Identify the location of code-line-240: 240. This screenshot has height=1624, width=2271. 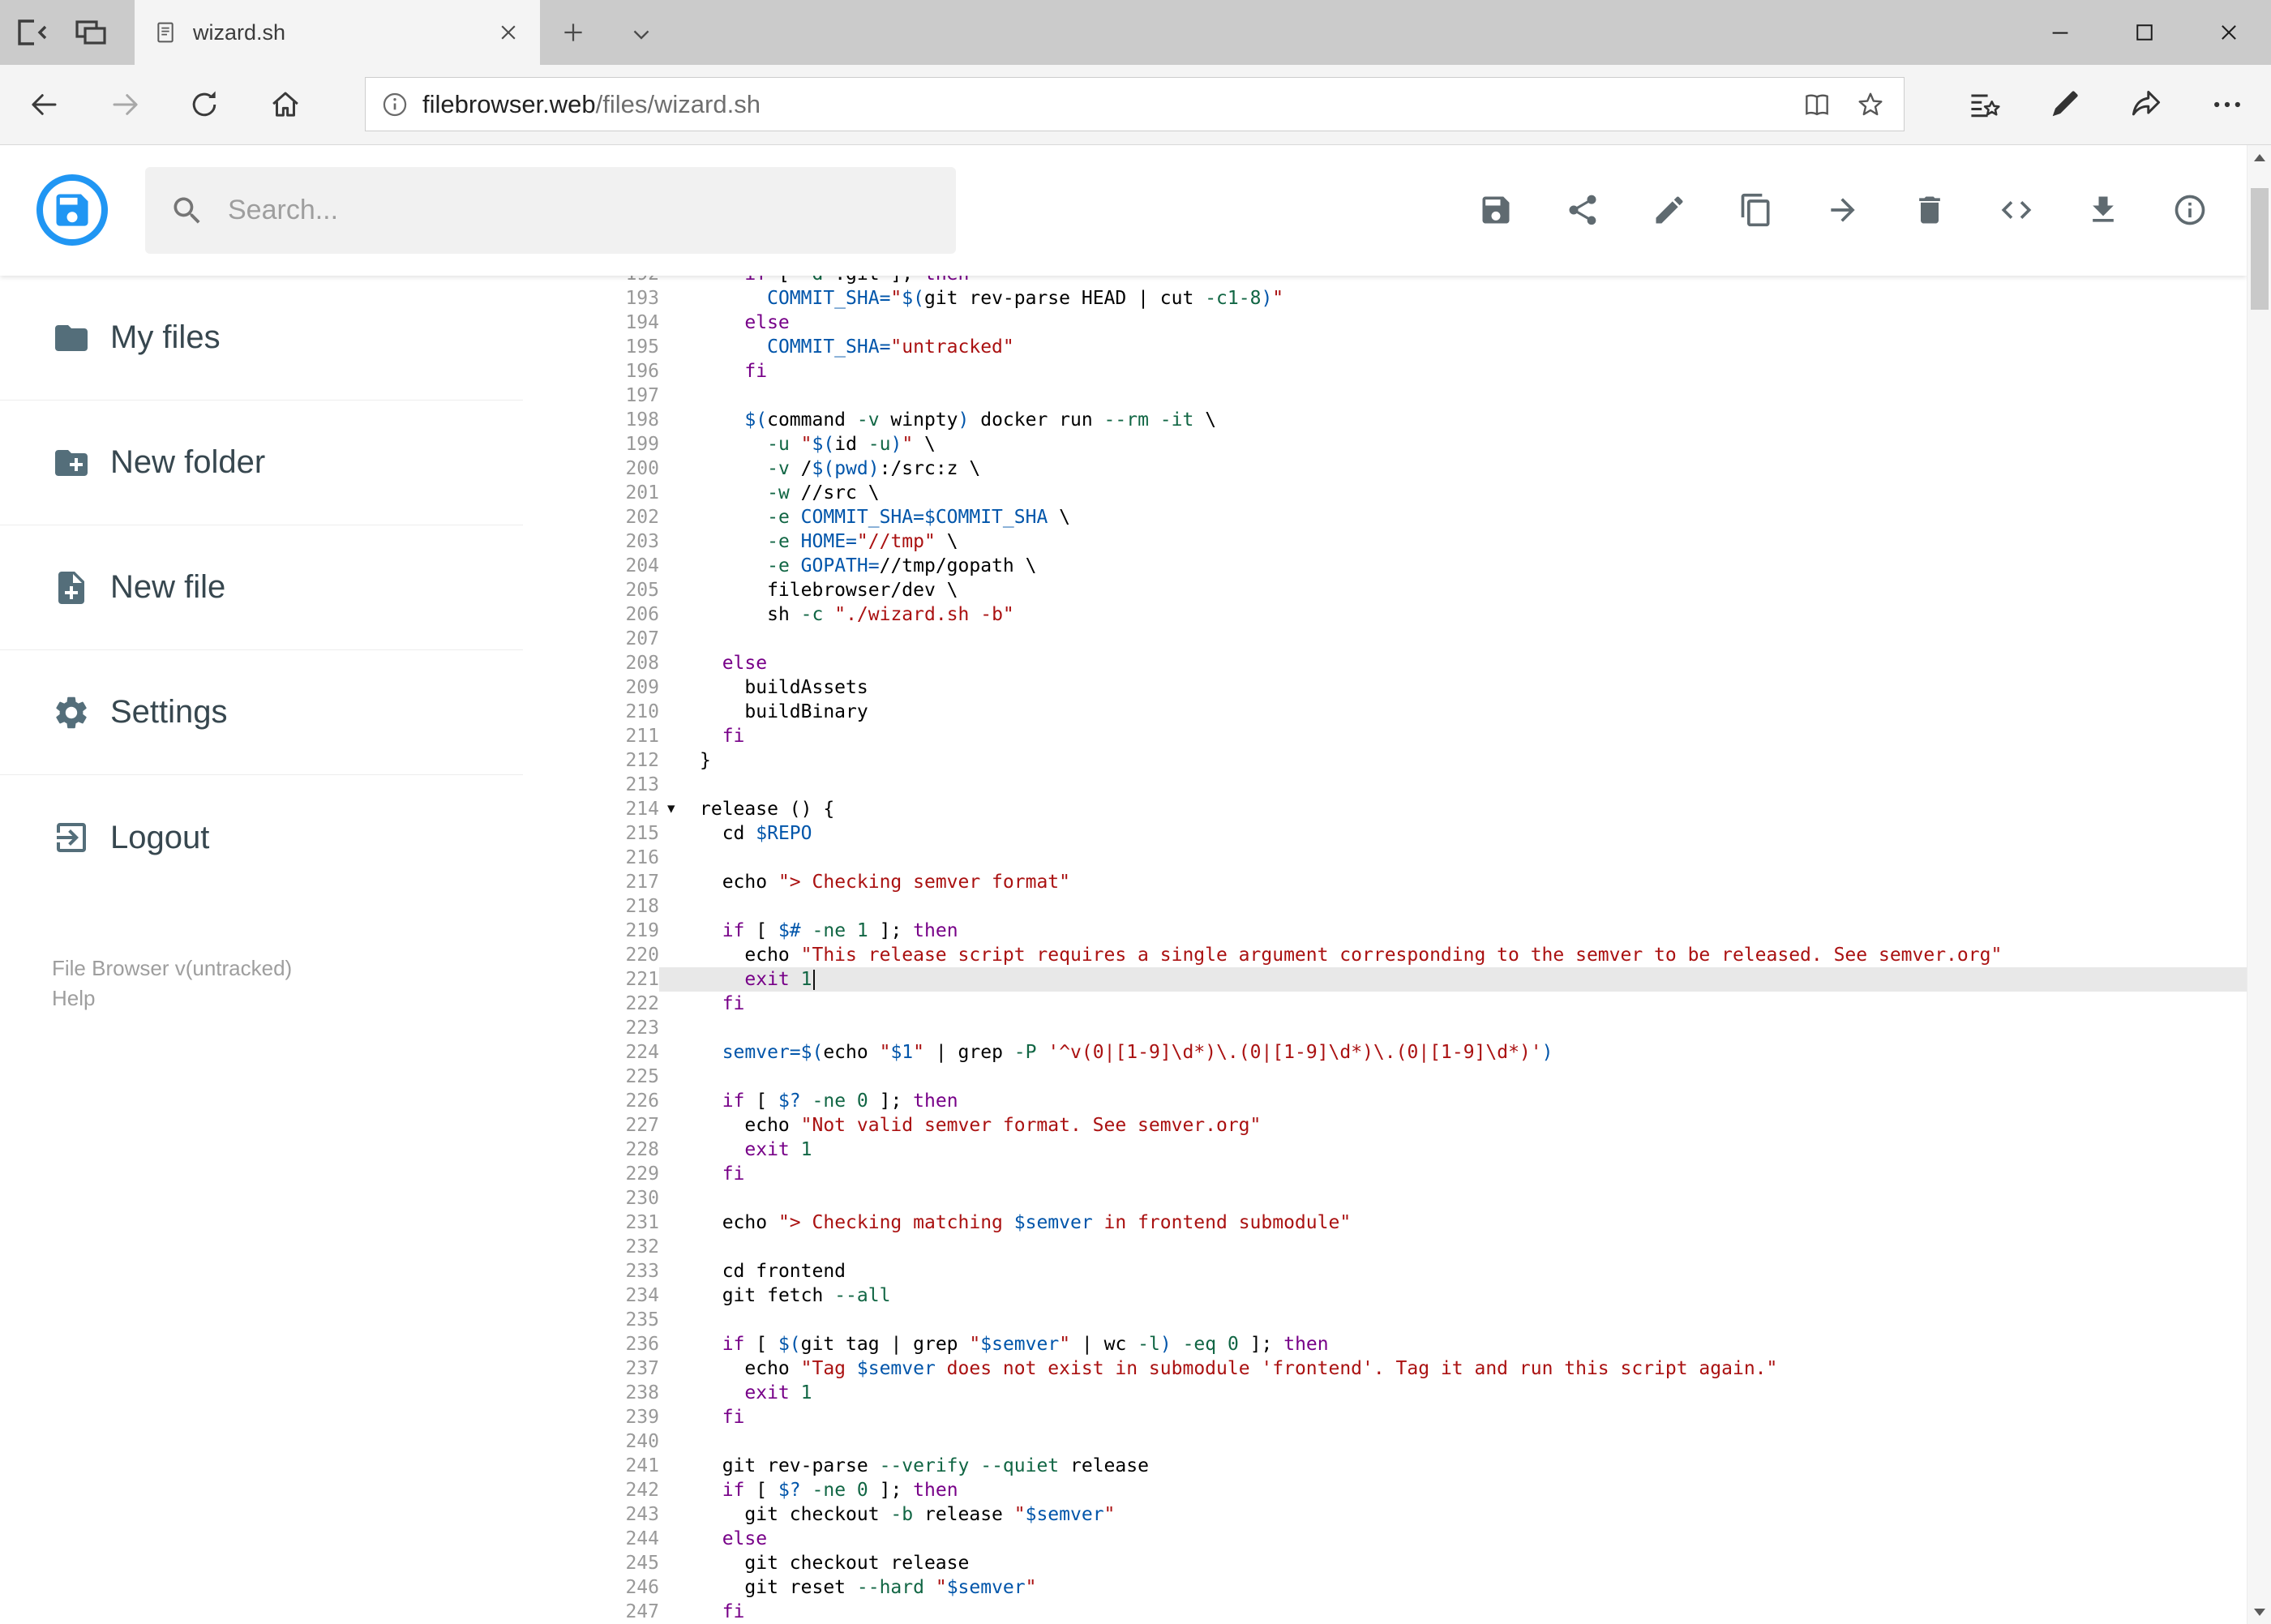
(1385, 1442).